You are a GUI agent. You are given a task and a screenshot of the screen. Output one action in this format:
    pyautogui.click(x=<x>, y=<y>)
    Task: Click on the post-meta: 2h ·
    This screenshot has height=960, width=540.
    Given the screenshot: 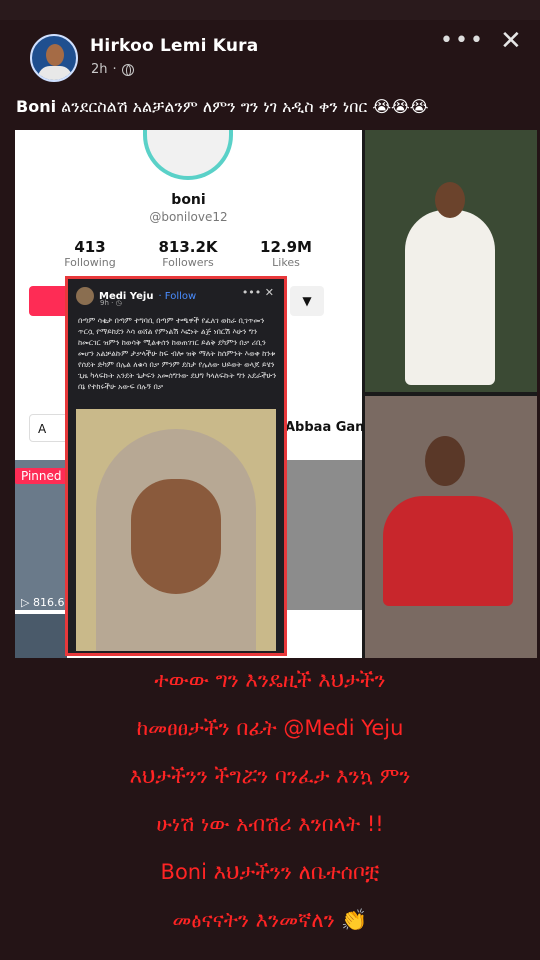 What is the action you would take?
    pyautogui.click(x=112, y=69)
    